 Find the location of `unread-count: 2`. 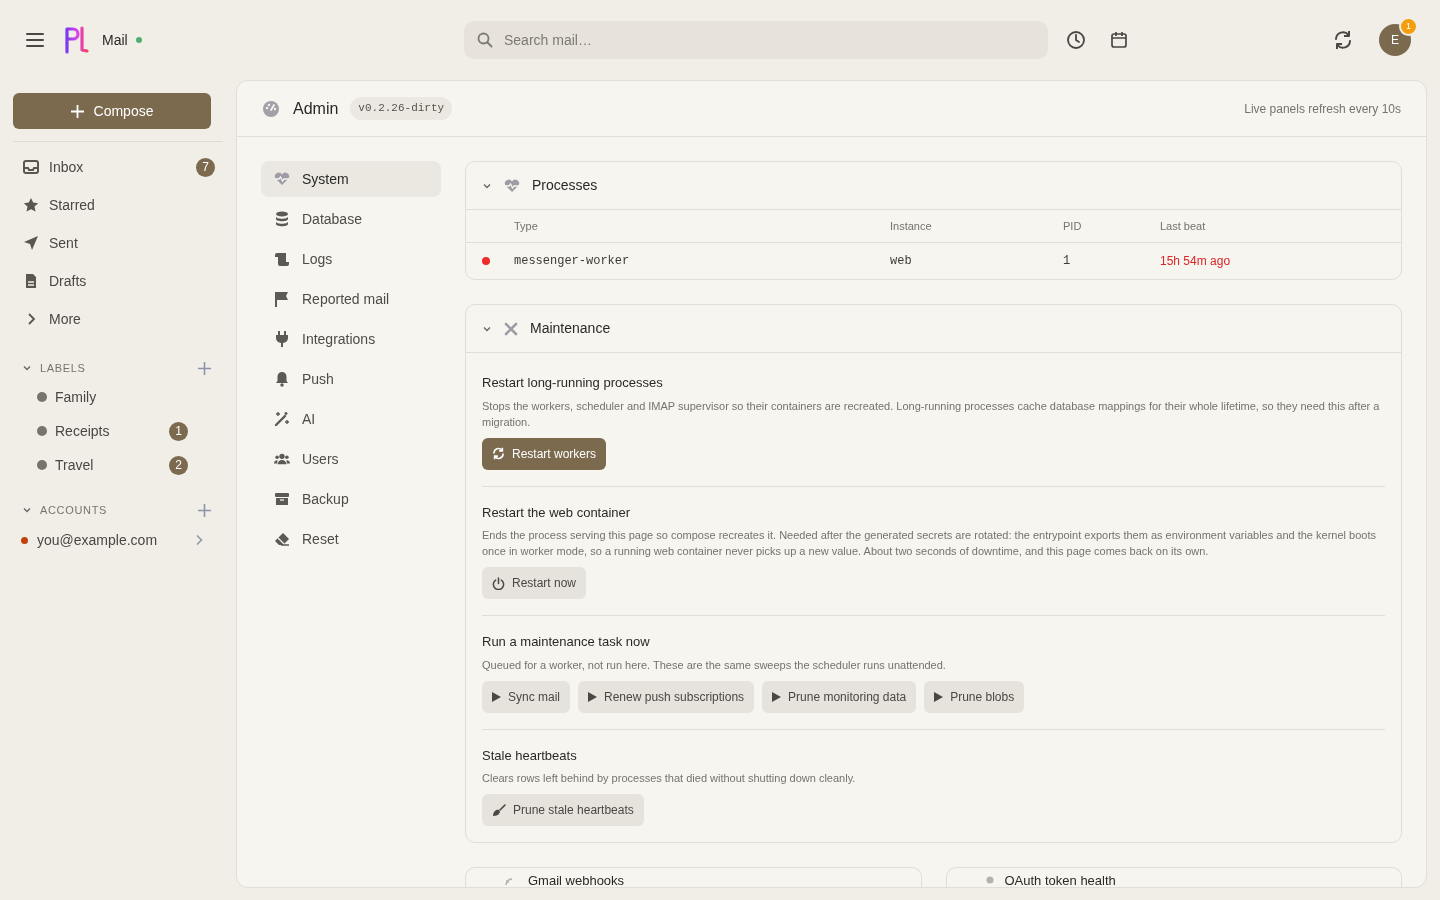

unread-count: 2 is located at coordinates (178, 465).